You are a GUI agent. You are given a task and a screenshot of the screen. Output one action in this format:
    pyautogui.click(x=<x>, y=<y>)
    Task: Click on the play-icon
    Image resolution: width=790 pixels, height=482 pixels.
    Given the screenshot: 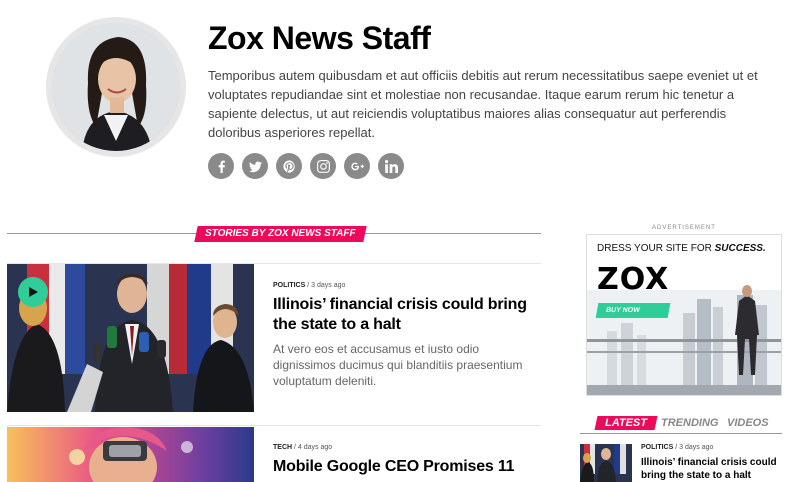 What is the action you would take?
    pyautogui.click(x=33, y=292)
    